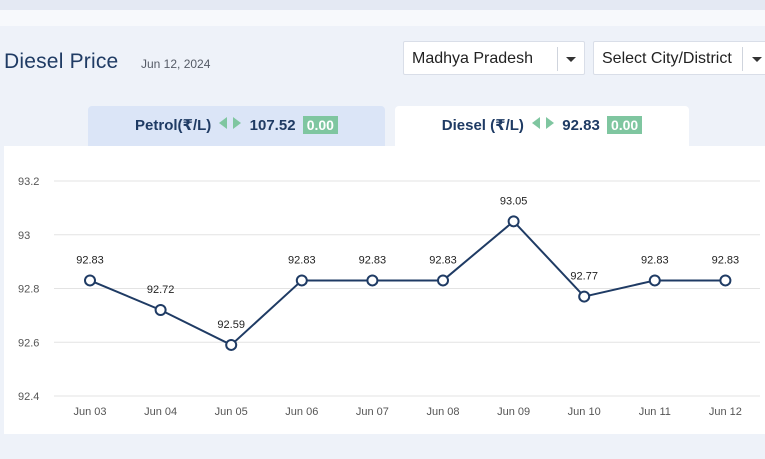 Image resolution: width=765 pixels, height=459 pixels. Describe the element at coordinates (513, 412) in the screenshot. I see `x-tick-label: Jun 09` at that location.